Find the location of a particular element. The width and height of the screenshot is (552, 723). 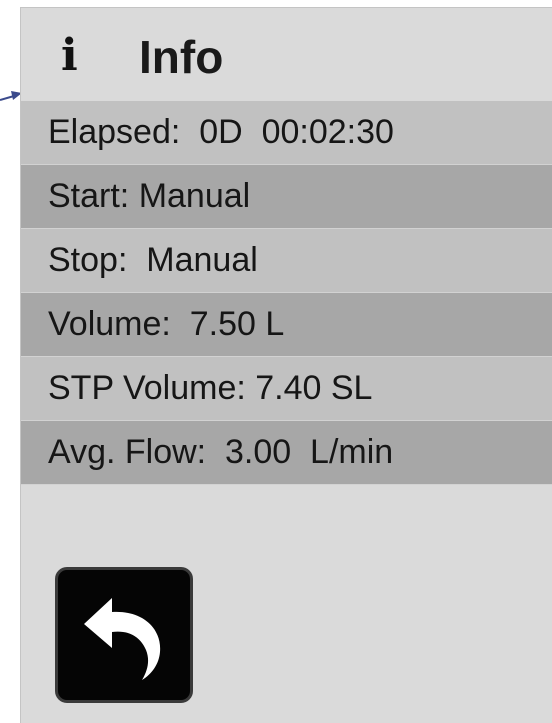

page-title: Info is located at coordinates (181, 57).